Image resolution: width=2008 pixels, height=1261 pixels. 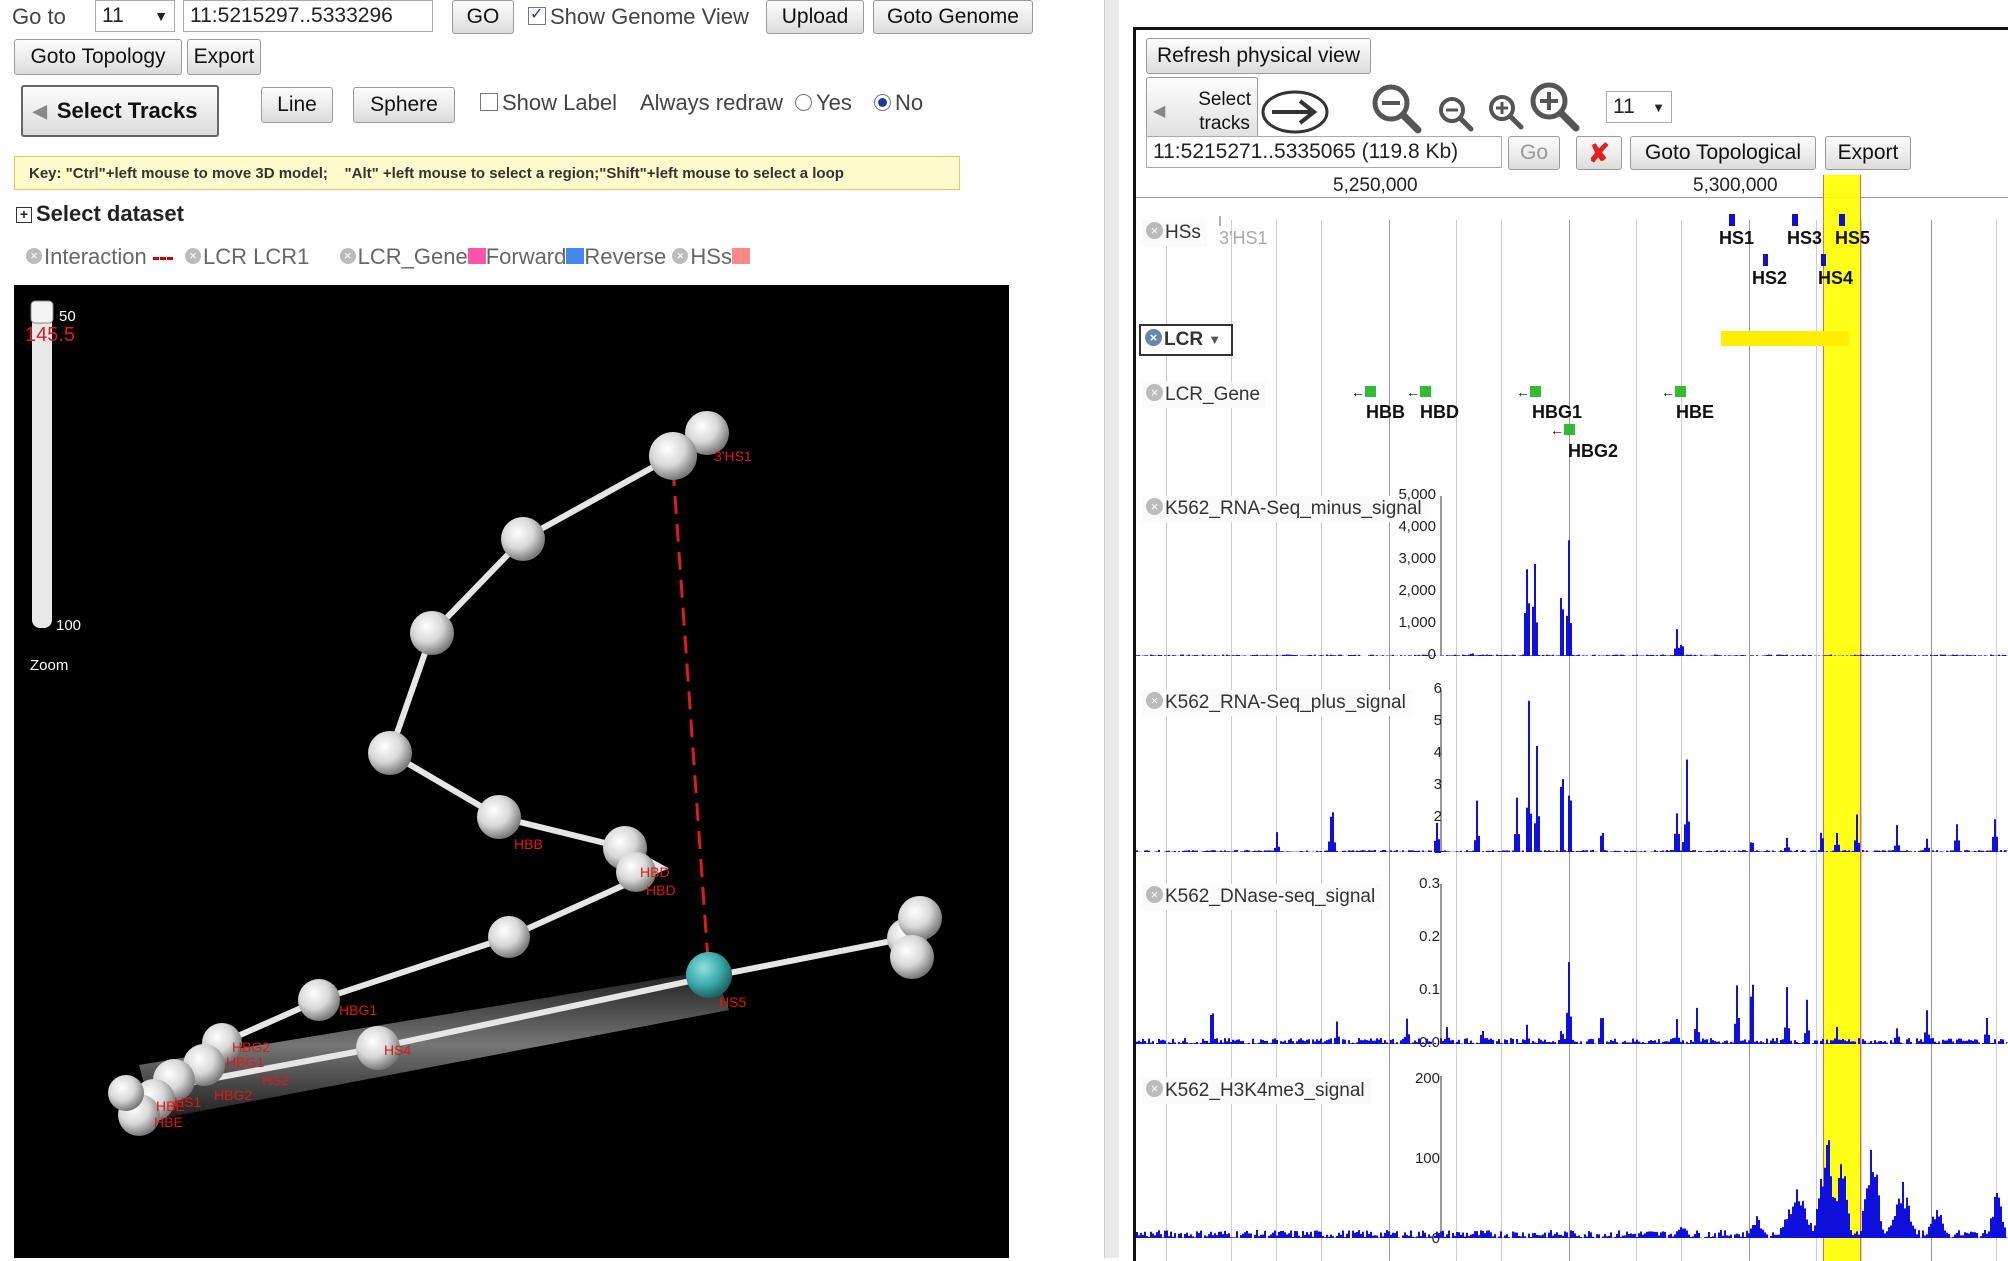 I want to click on hs-feature-label: HS4, so click(x=1836, y=278).